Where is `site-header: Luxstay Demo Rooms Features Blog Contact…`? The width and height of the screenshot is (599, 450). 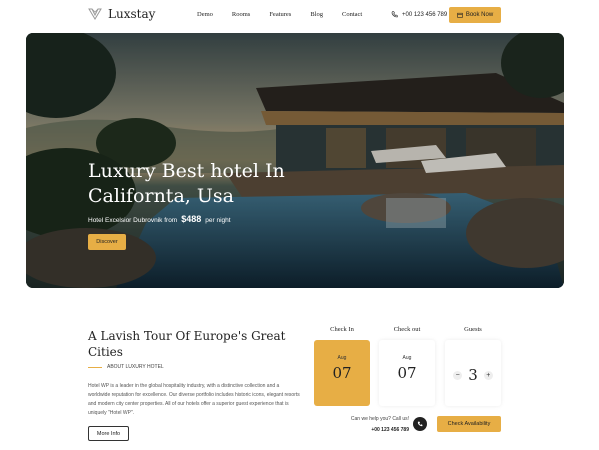 site-header: Luxstay Demo Rooms Features Blog Contact… is located at coordinates (299, 15).